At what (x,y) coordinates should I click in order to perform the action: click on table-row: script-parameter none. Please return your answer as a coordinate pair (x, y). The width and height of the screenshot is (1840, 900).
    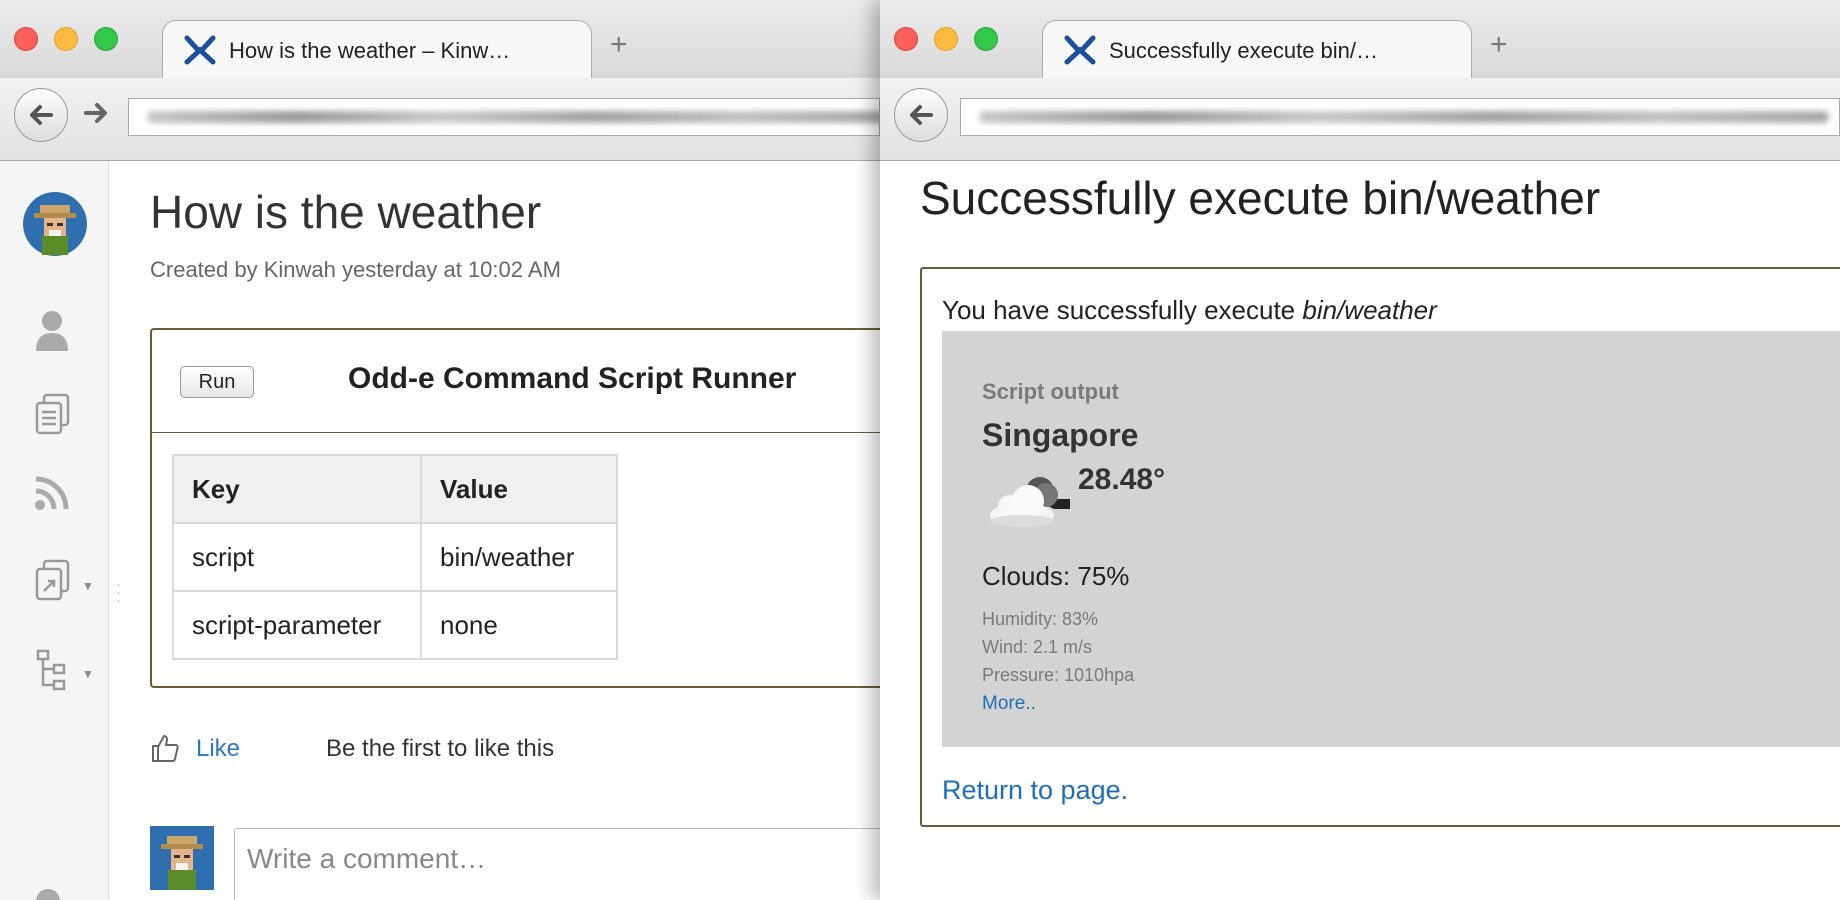
    Looking at the image, I should click on (395, 625).